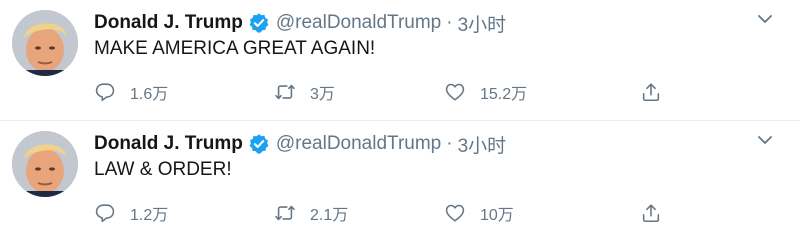  What do you see at coordinates (163, 169) in the screenshot?
I see `tweet-text: LAW & ORDER!` at bounding box center [163, 169].